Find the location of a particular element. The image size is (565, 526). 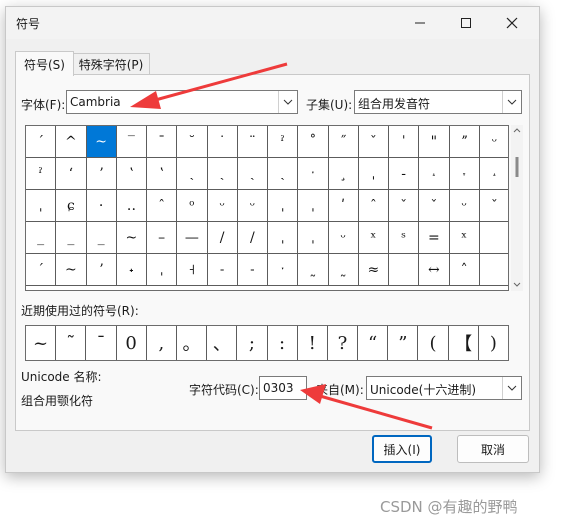

recent-symbol: , is located at coordinates (162, 343).